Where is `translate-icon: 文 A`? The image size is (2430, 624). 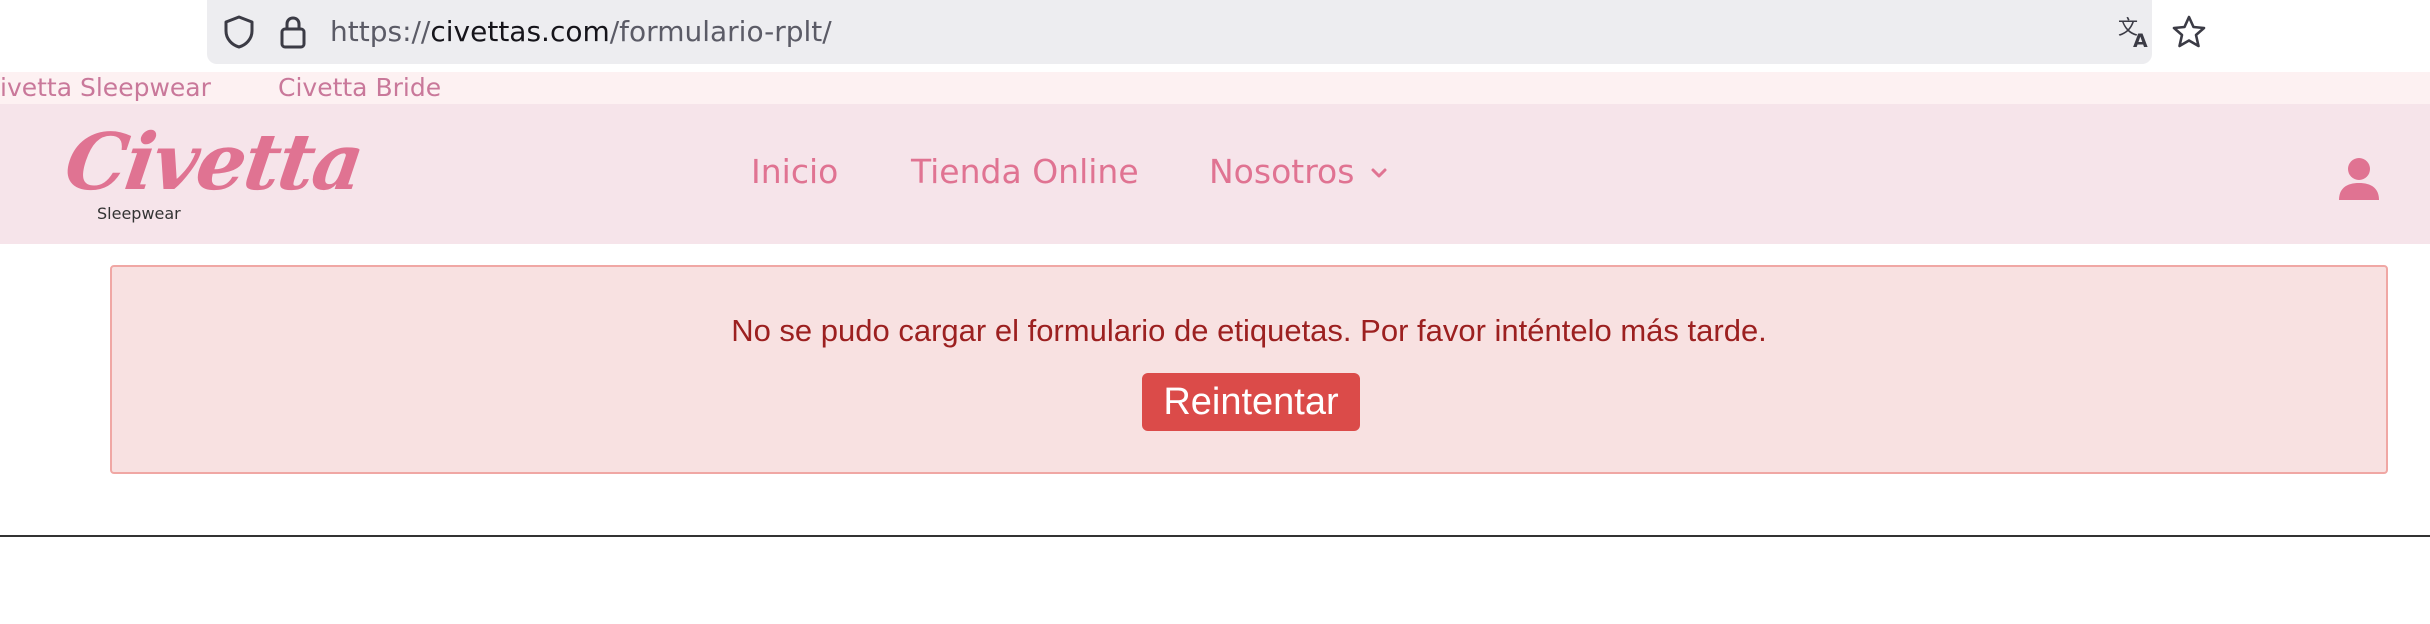
translate-icon: 文 A is located at coordinates (2135, 32).